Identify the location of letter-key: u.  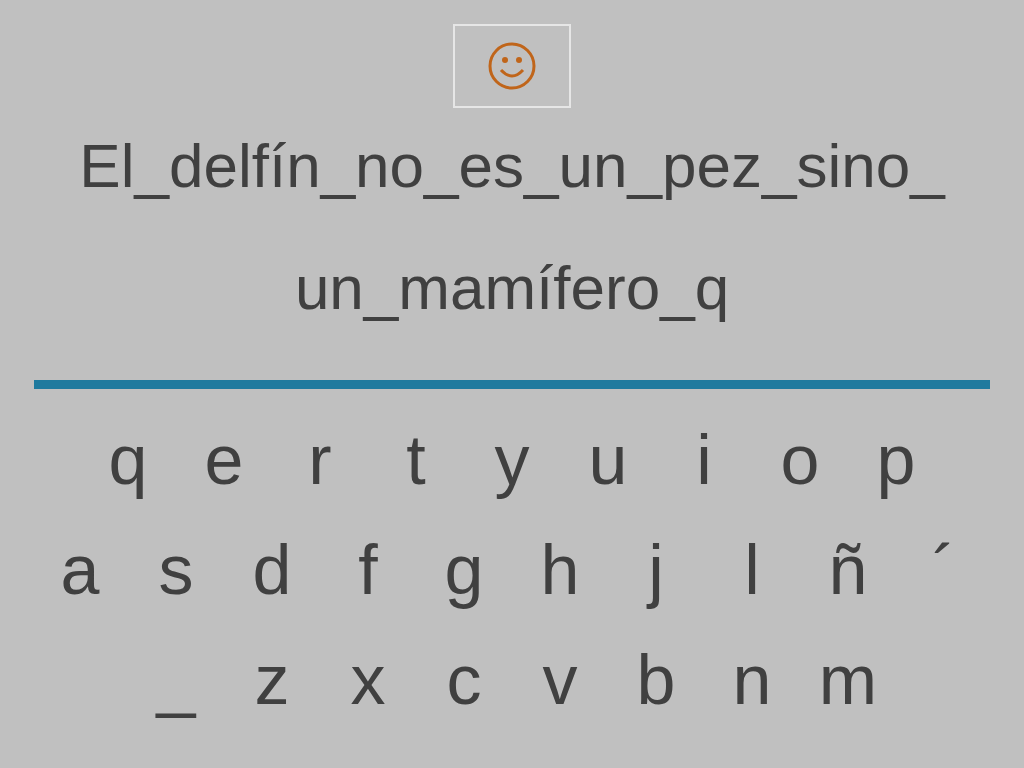
(608, 460).